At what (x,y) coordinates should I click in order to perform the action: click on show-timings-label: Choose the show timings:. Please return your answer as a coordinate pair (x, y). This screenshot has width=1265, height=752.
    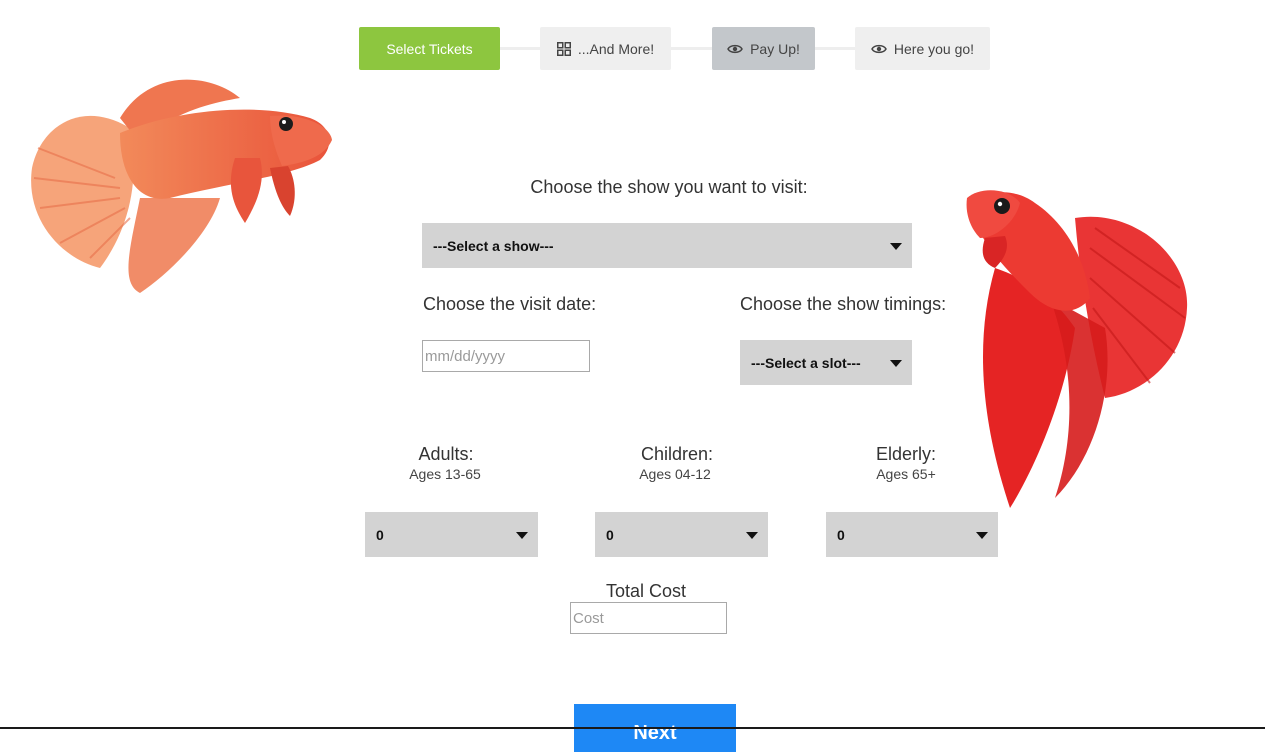
    Looking at the image, I should click on (843, 304).